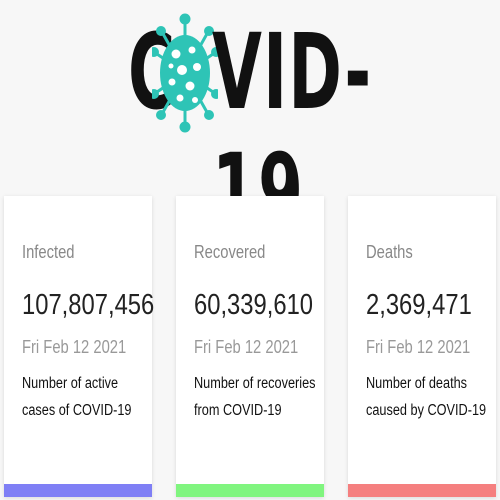  What do you see at coordinates (389, 252) in the screenshot?
I see `card-label: Deaths` at bounding box center [389, 252].